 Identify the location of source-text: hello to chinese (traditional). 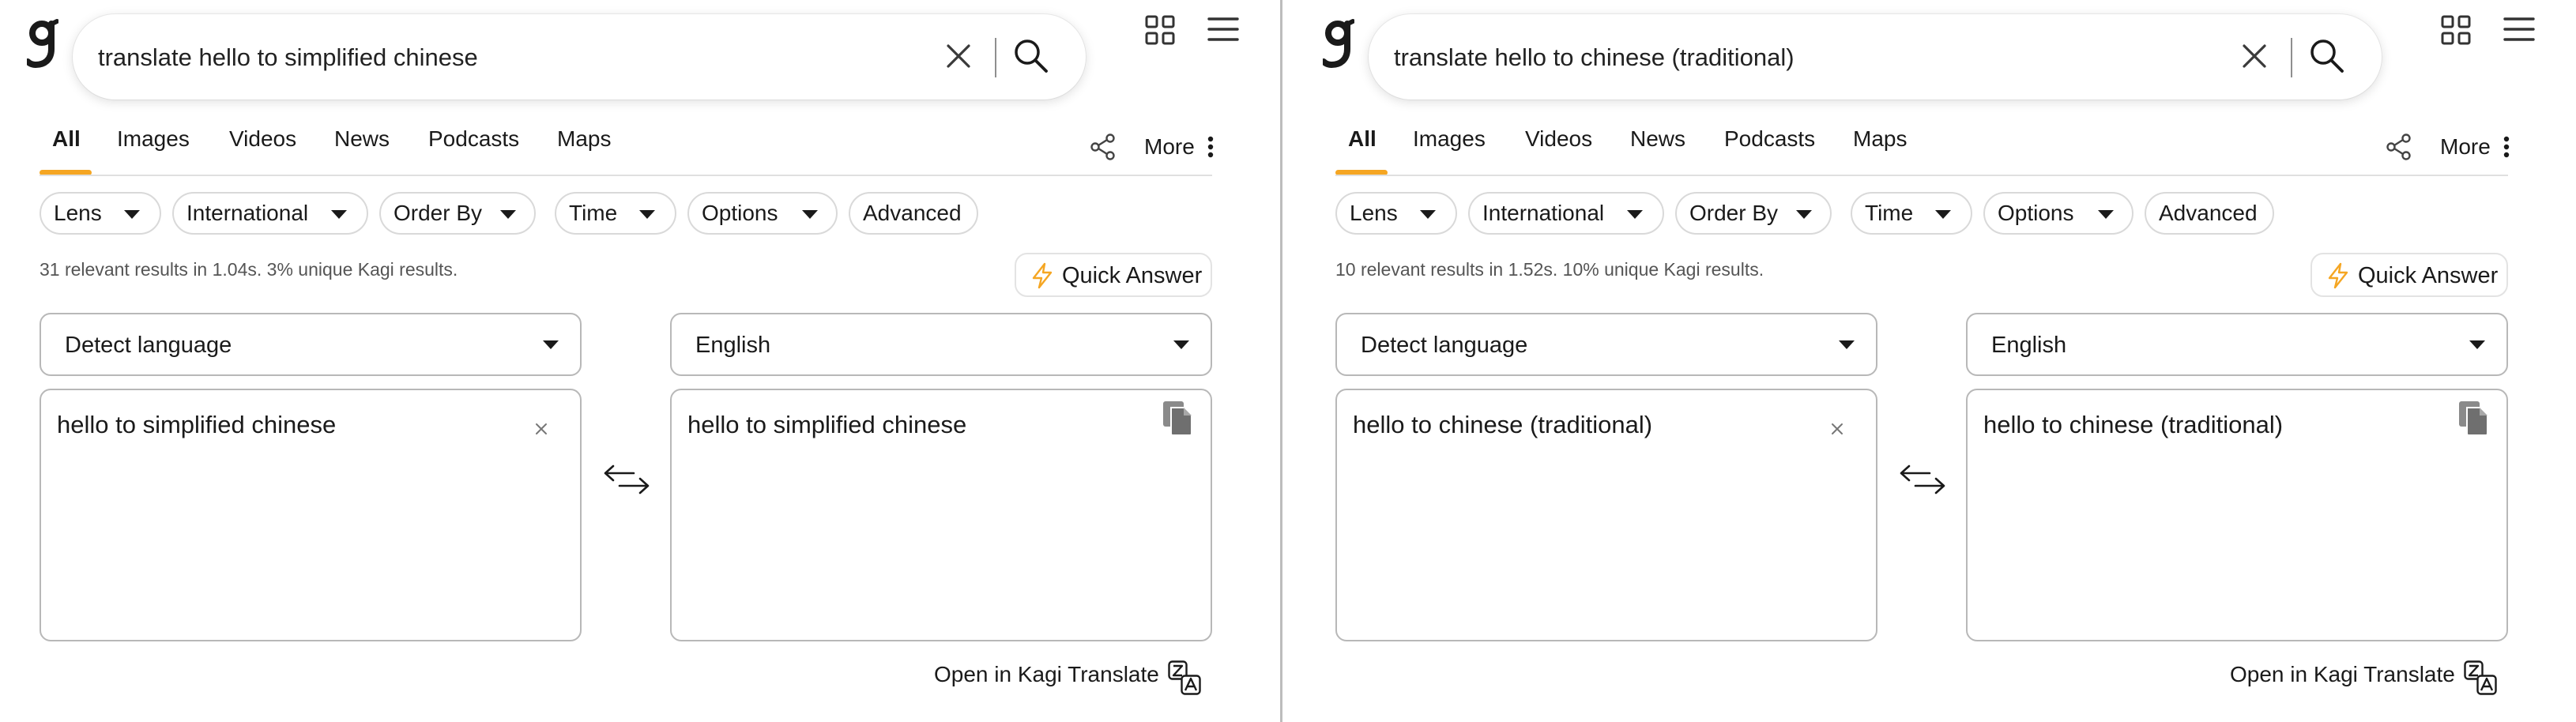
(1503, 424).